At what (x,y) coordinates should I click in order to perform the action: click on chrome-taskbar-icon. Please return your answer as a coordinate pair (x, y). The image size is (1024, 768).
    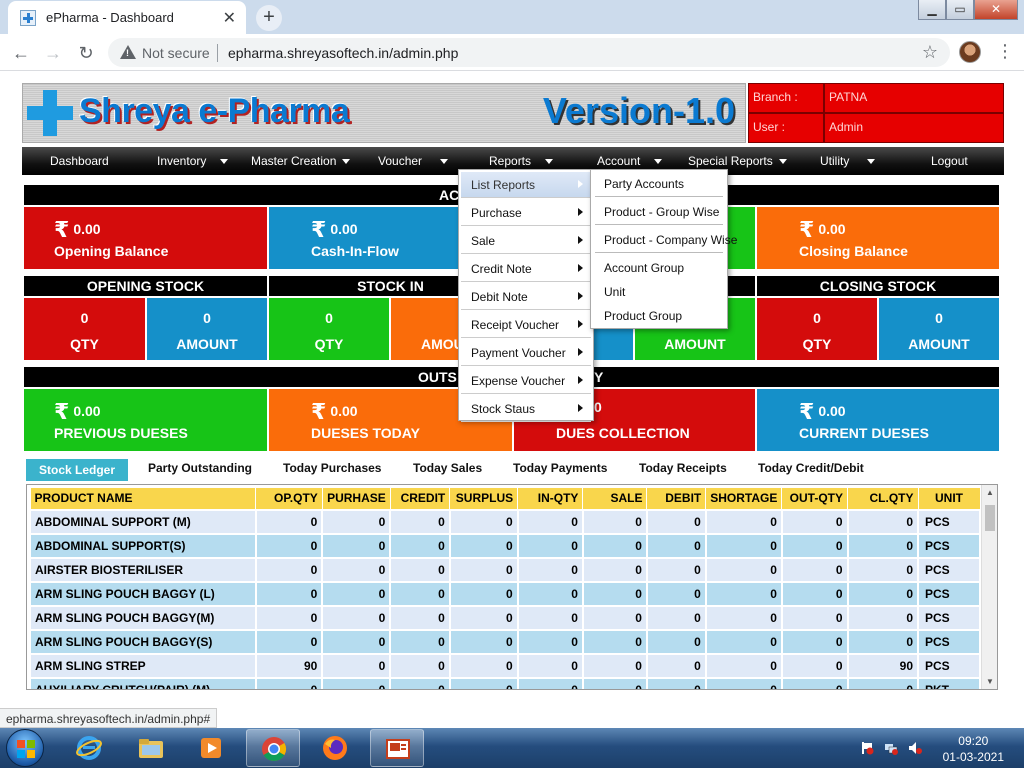
    Looking at the image, I should click on (273, 748).